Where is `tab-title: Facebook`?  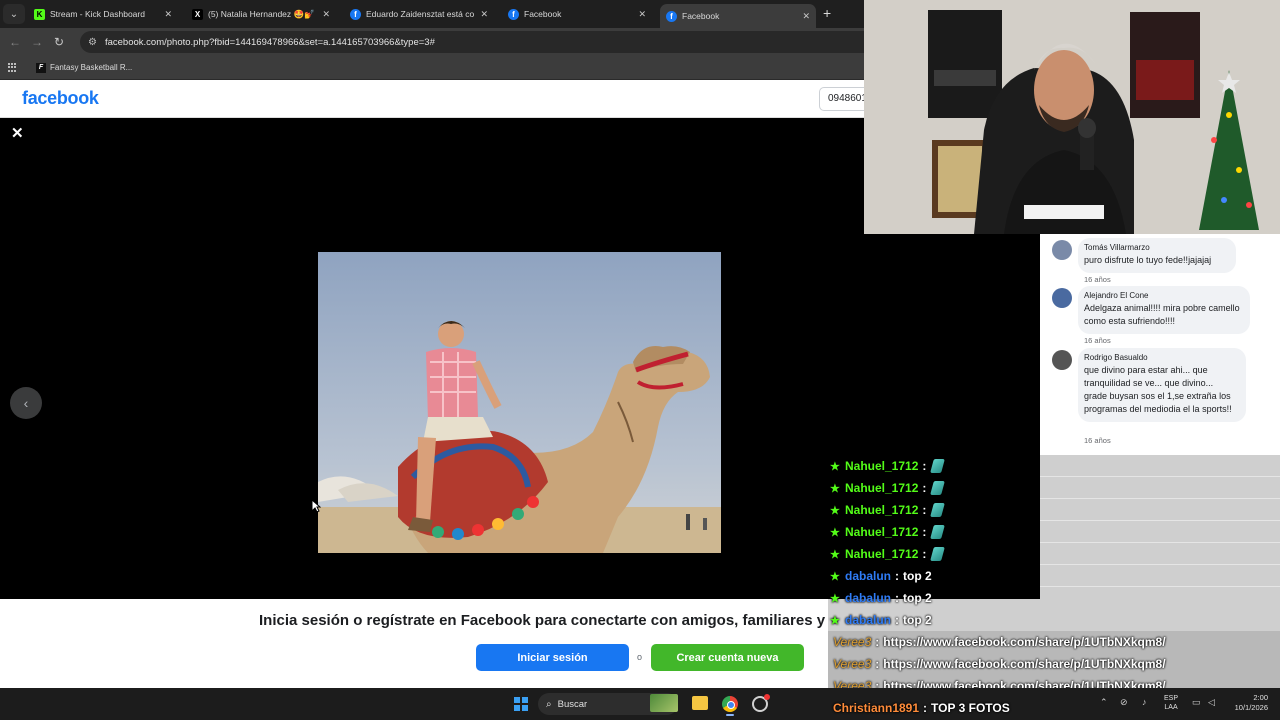
tab-title: Facebook is located at coordinates (543, 14).